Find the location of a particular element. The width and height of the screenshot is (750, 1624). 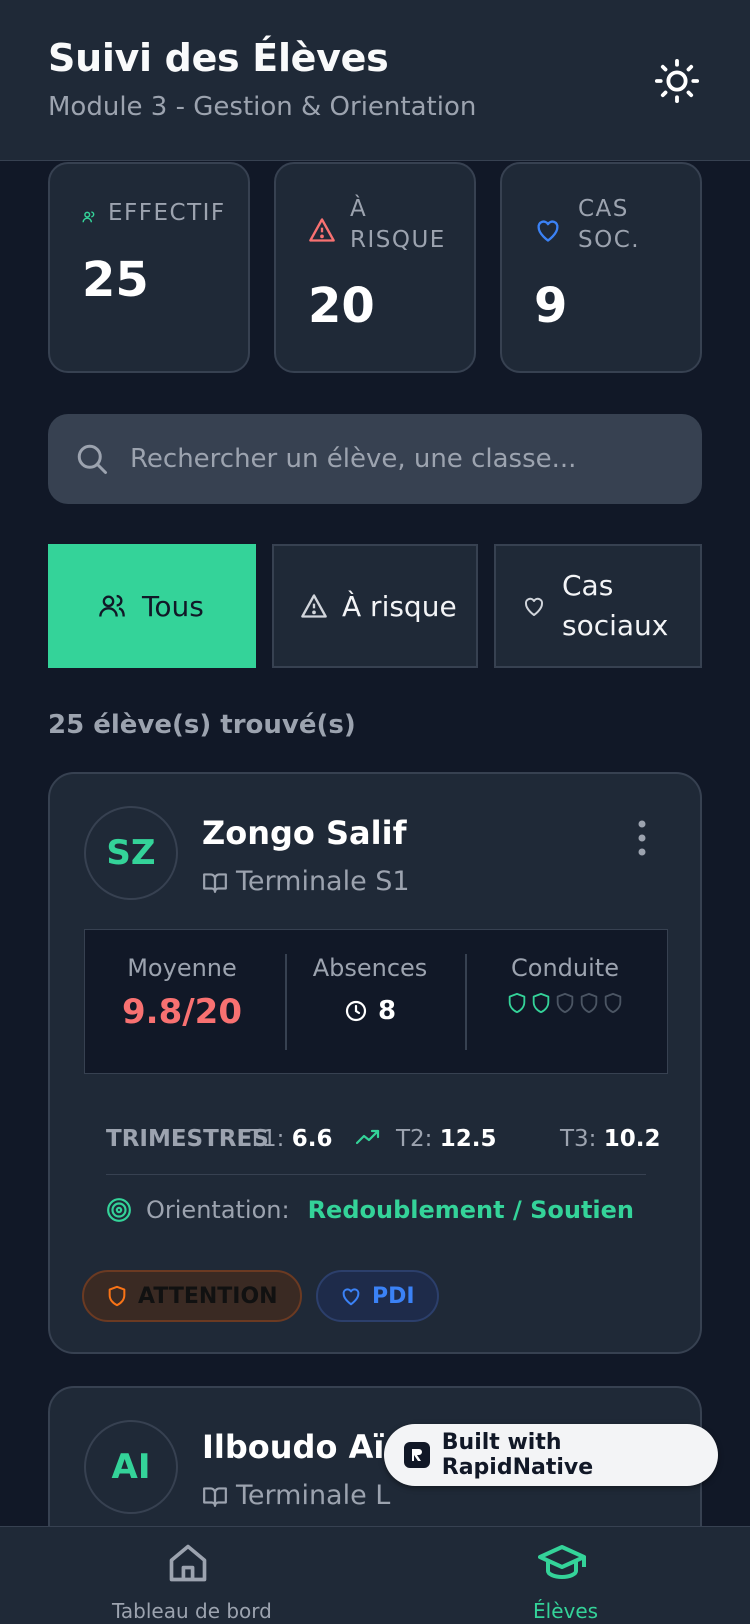

nav-item-students: Élèves is located at coordinates (562, 1575).